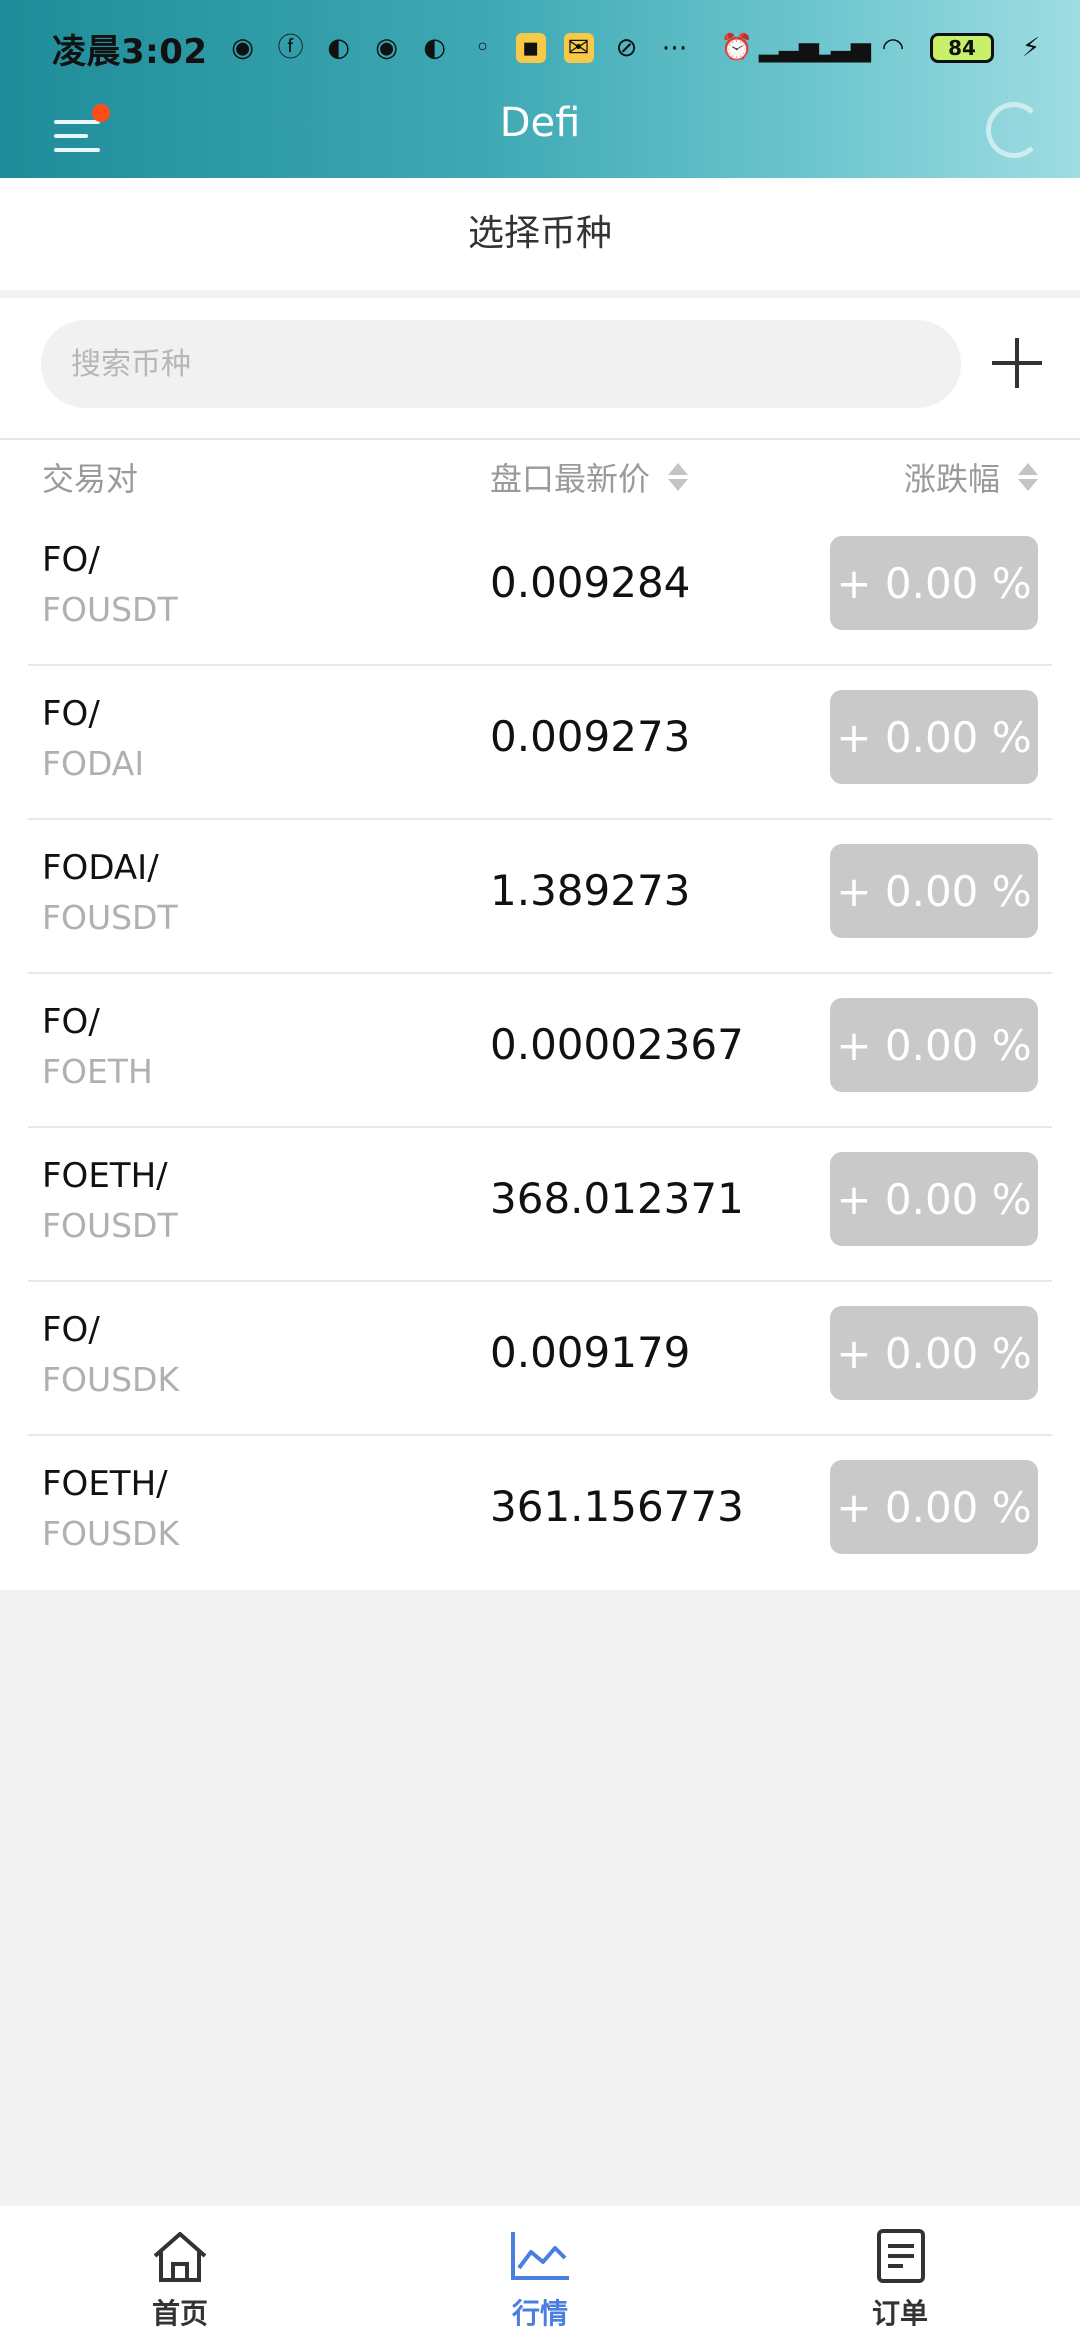 The width and height of the screenshot is (1080, 2340). I want to click on bottom-nav: 首页 行情 订单, so click(540, 2273).